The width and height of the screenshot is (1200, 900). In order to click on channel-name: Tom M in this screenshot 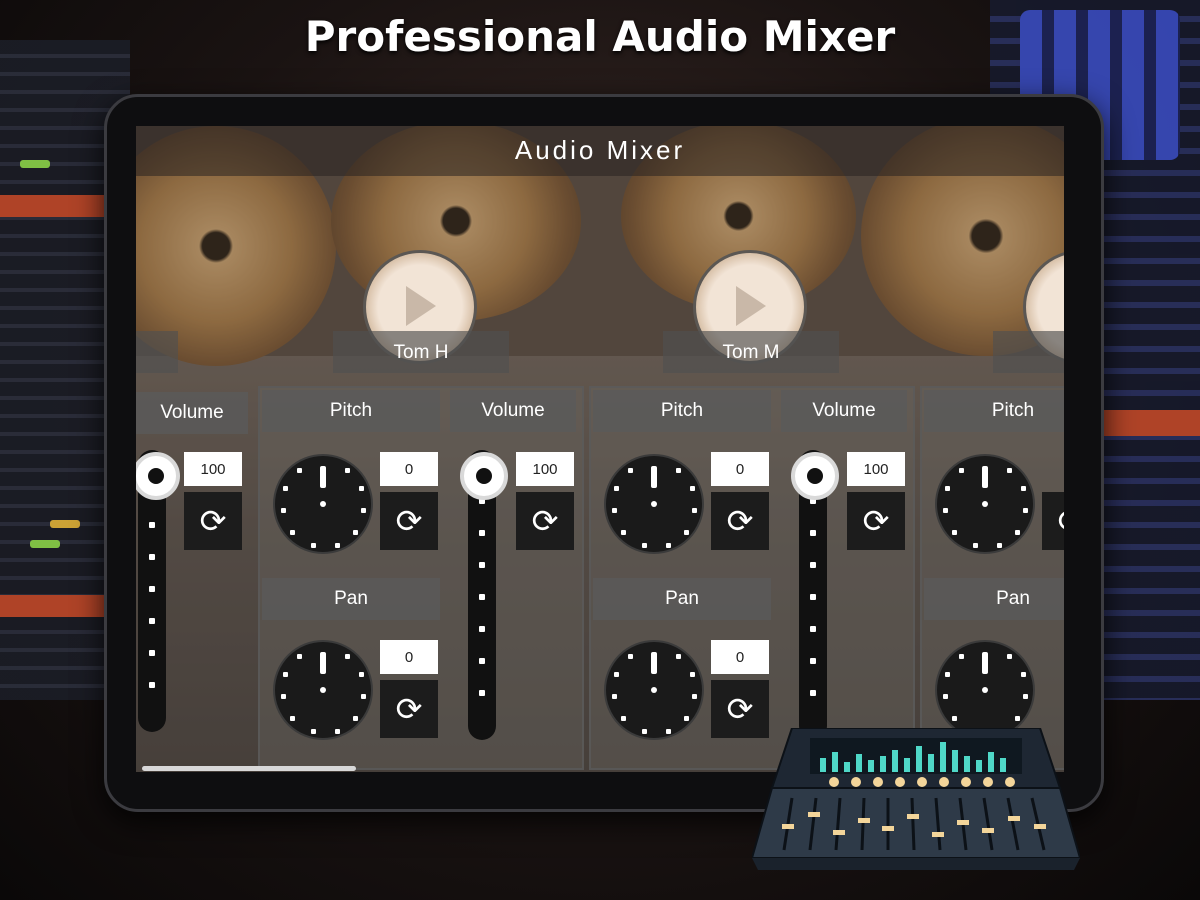, I will do `click(751, 352)`.